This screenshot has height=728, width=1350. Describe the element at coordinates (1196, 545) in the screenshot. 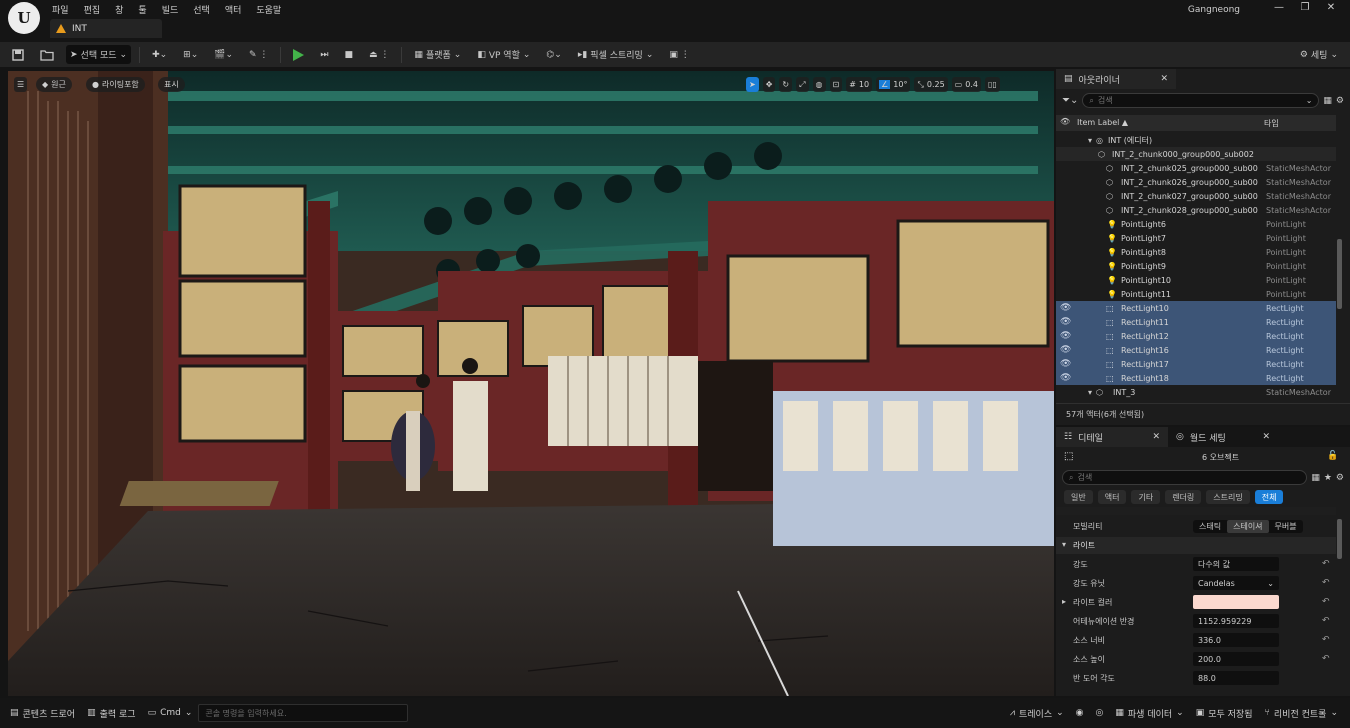

I see `light-section-header: ▾ 라이트` at that location.